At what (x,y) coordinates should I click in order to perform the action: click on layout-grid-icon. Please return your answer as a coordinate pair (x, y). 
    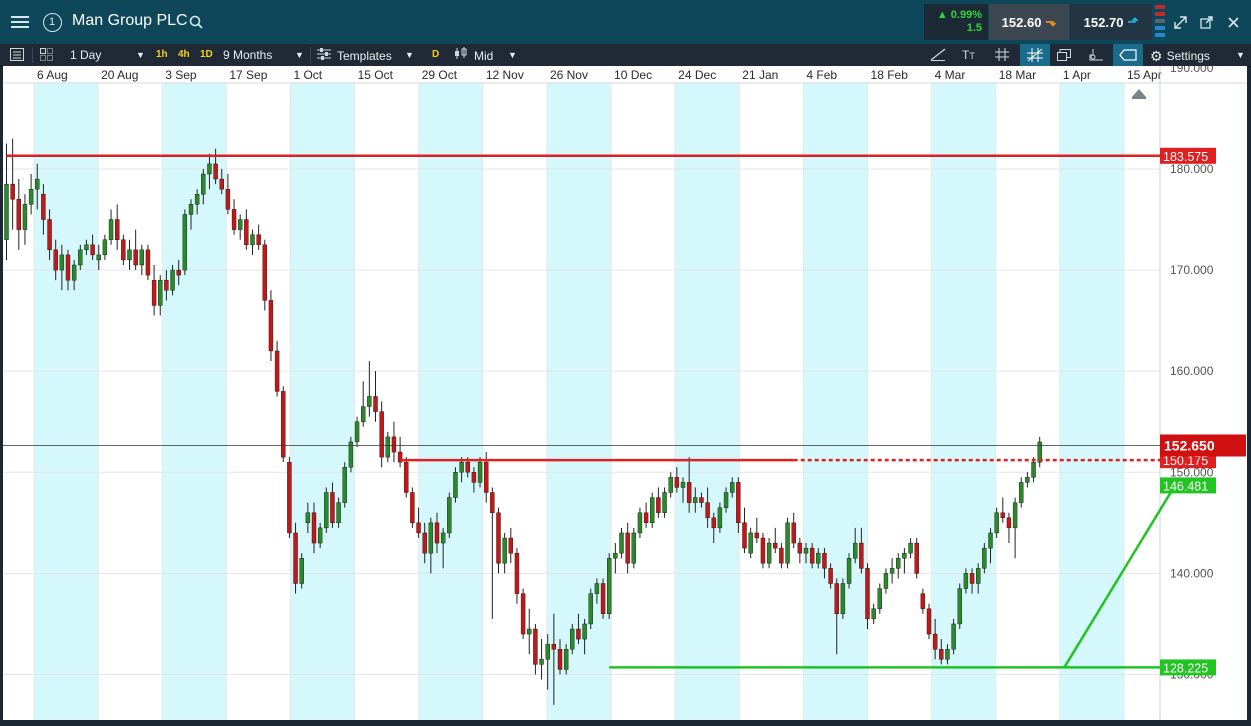
    Looking at the image, I should click on (47, 55).